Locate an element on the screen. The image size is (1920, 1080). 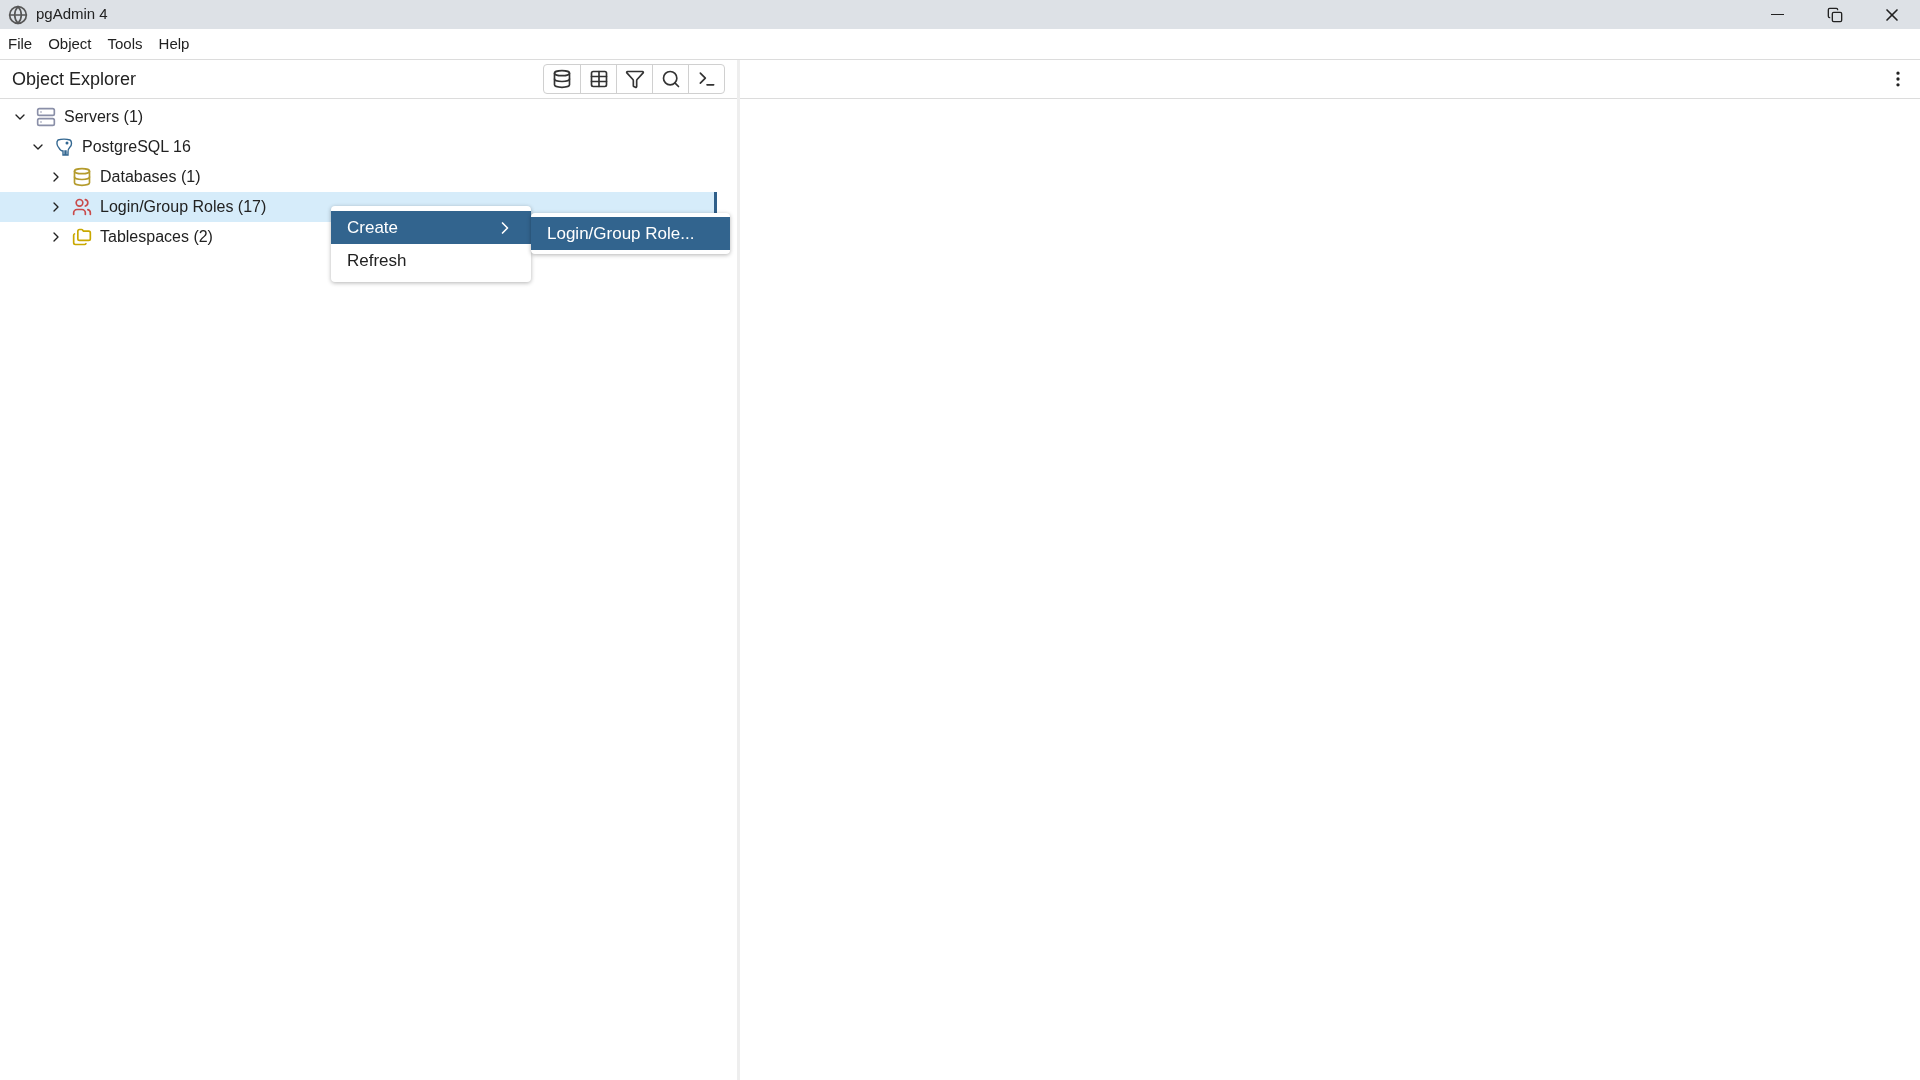
panel-title: Object Explorer is located at coordinates (74, 79).